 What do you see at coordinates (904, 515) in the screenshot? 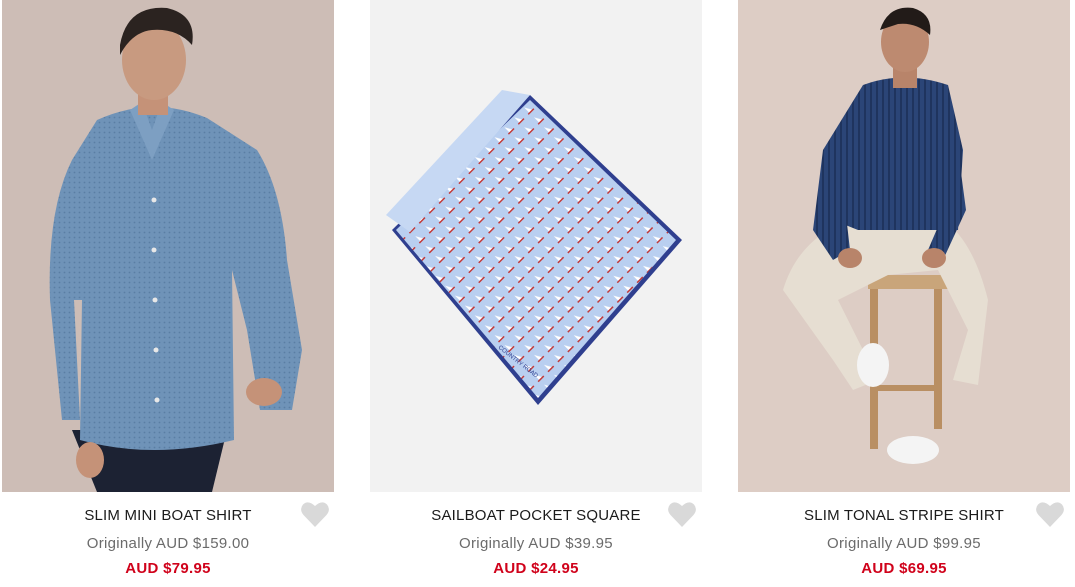
I see `product-name: SLIM TONAL STRIPE SHIRT` at bounding box center [904, 515].